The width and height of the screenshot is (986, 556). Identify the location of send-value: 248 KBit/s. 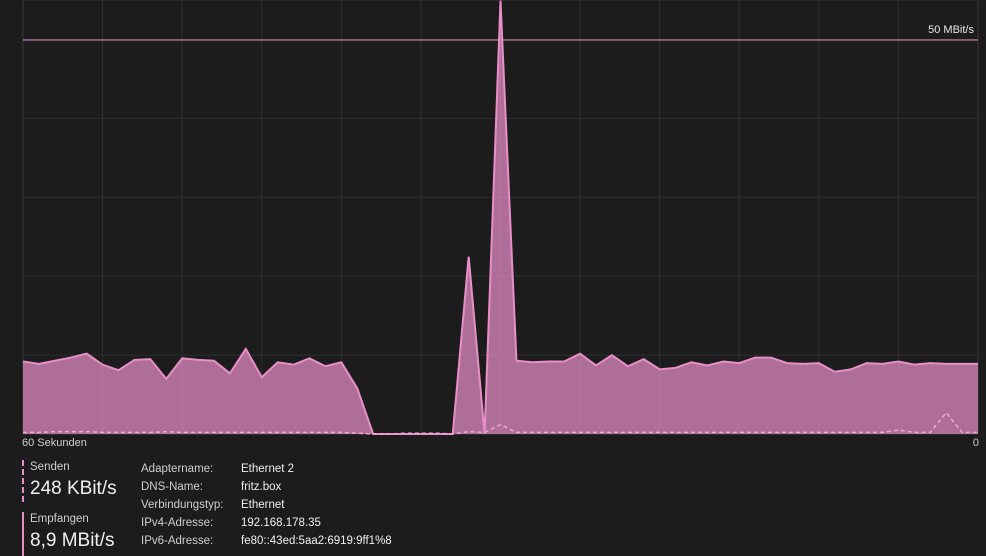
(73, 488).